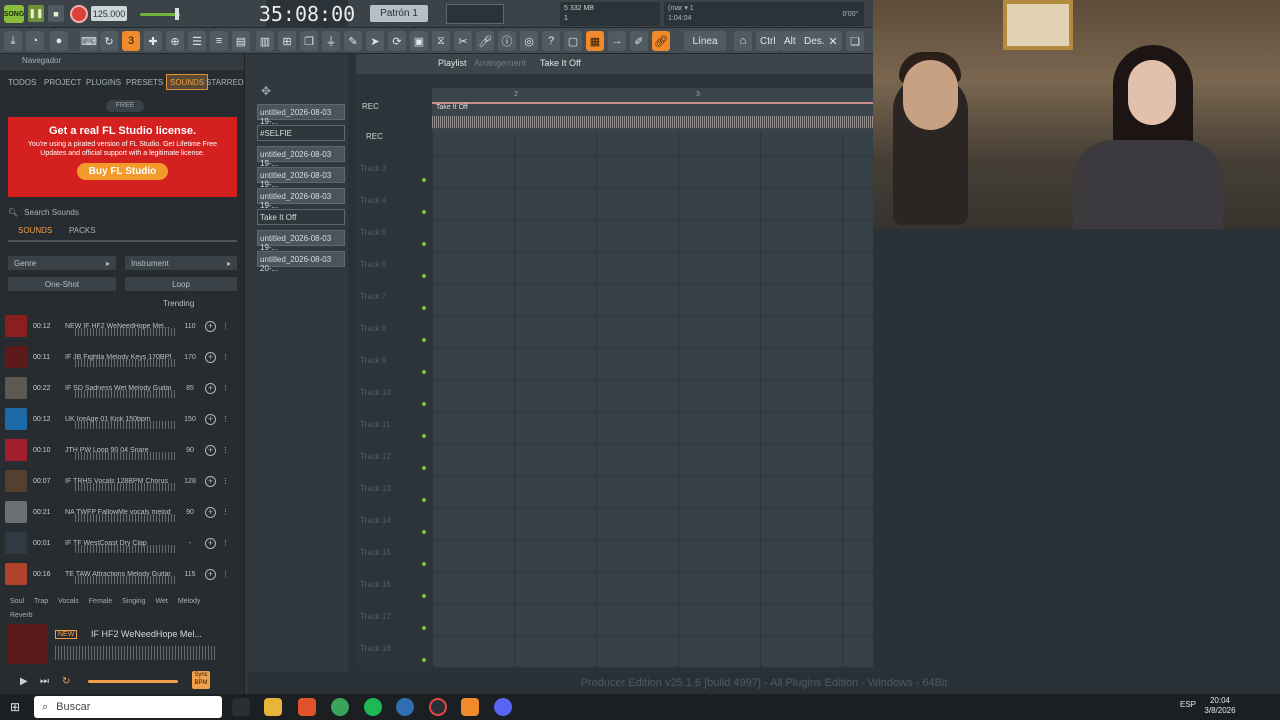  What do you see at coordinates (485, 41) in the screenshot?
I see `mic-icon: 🎤︎` at bounding box center [485, 41].